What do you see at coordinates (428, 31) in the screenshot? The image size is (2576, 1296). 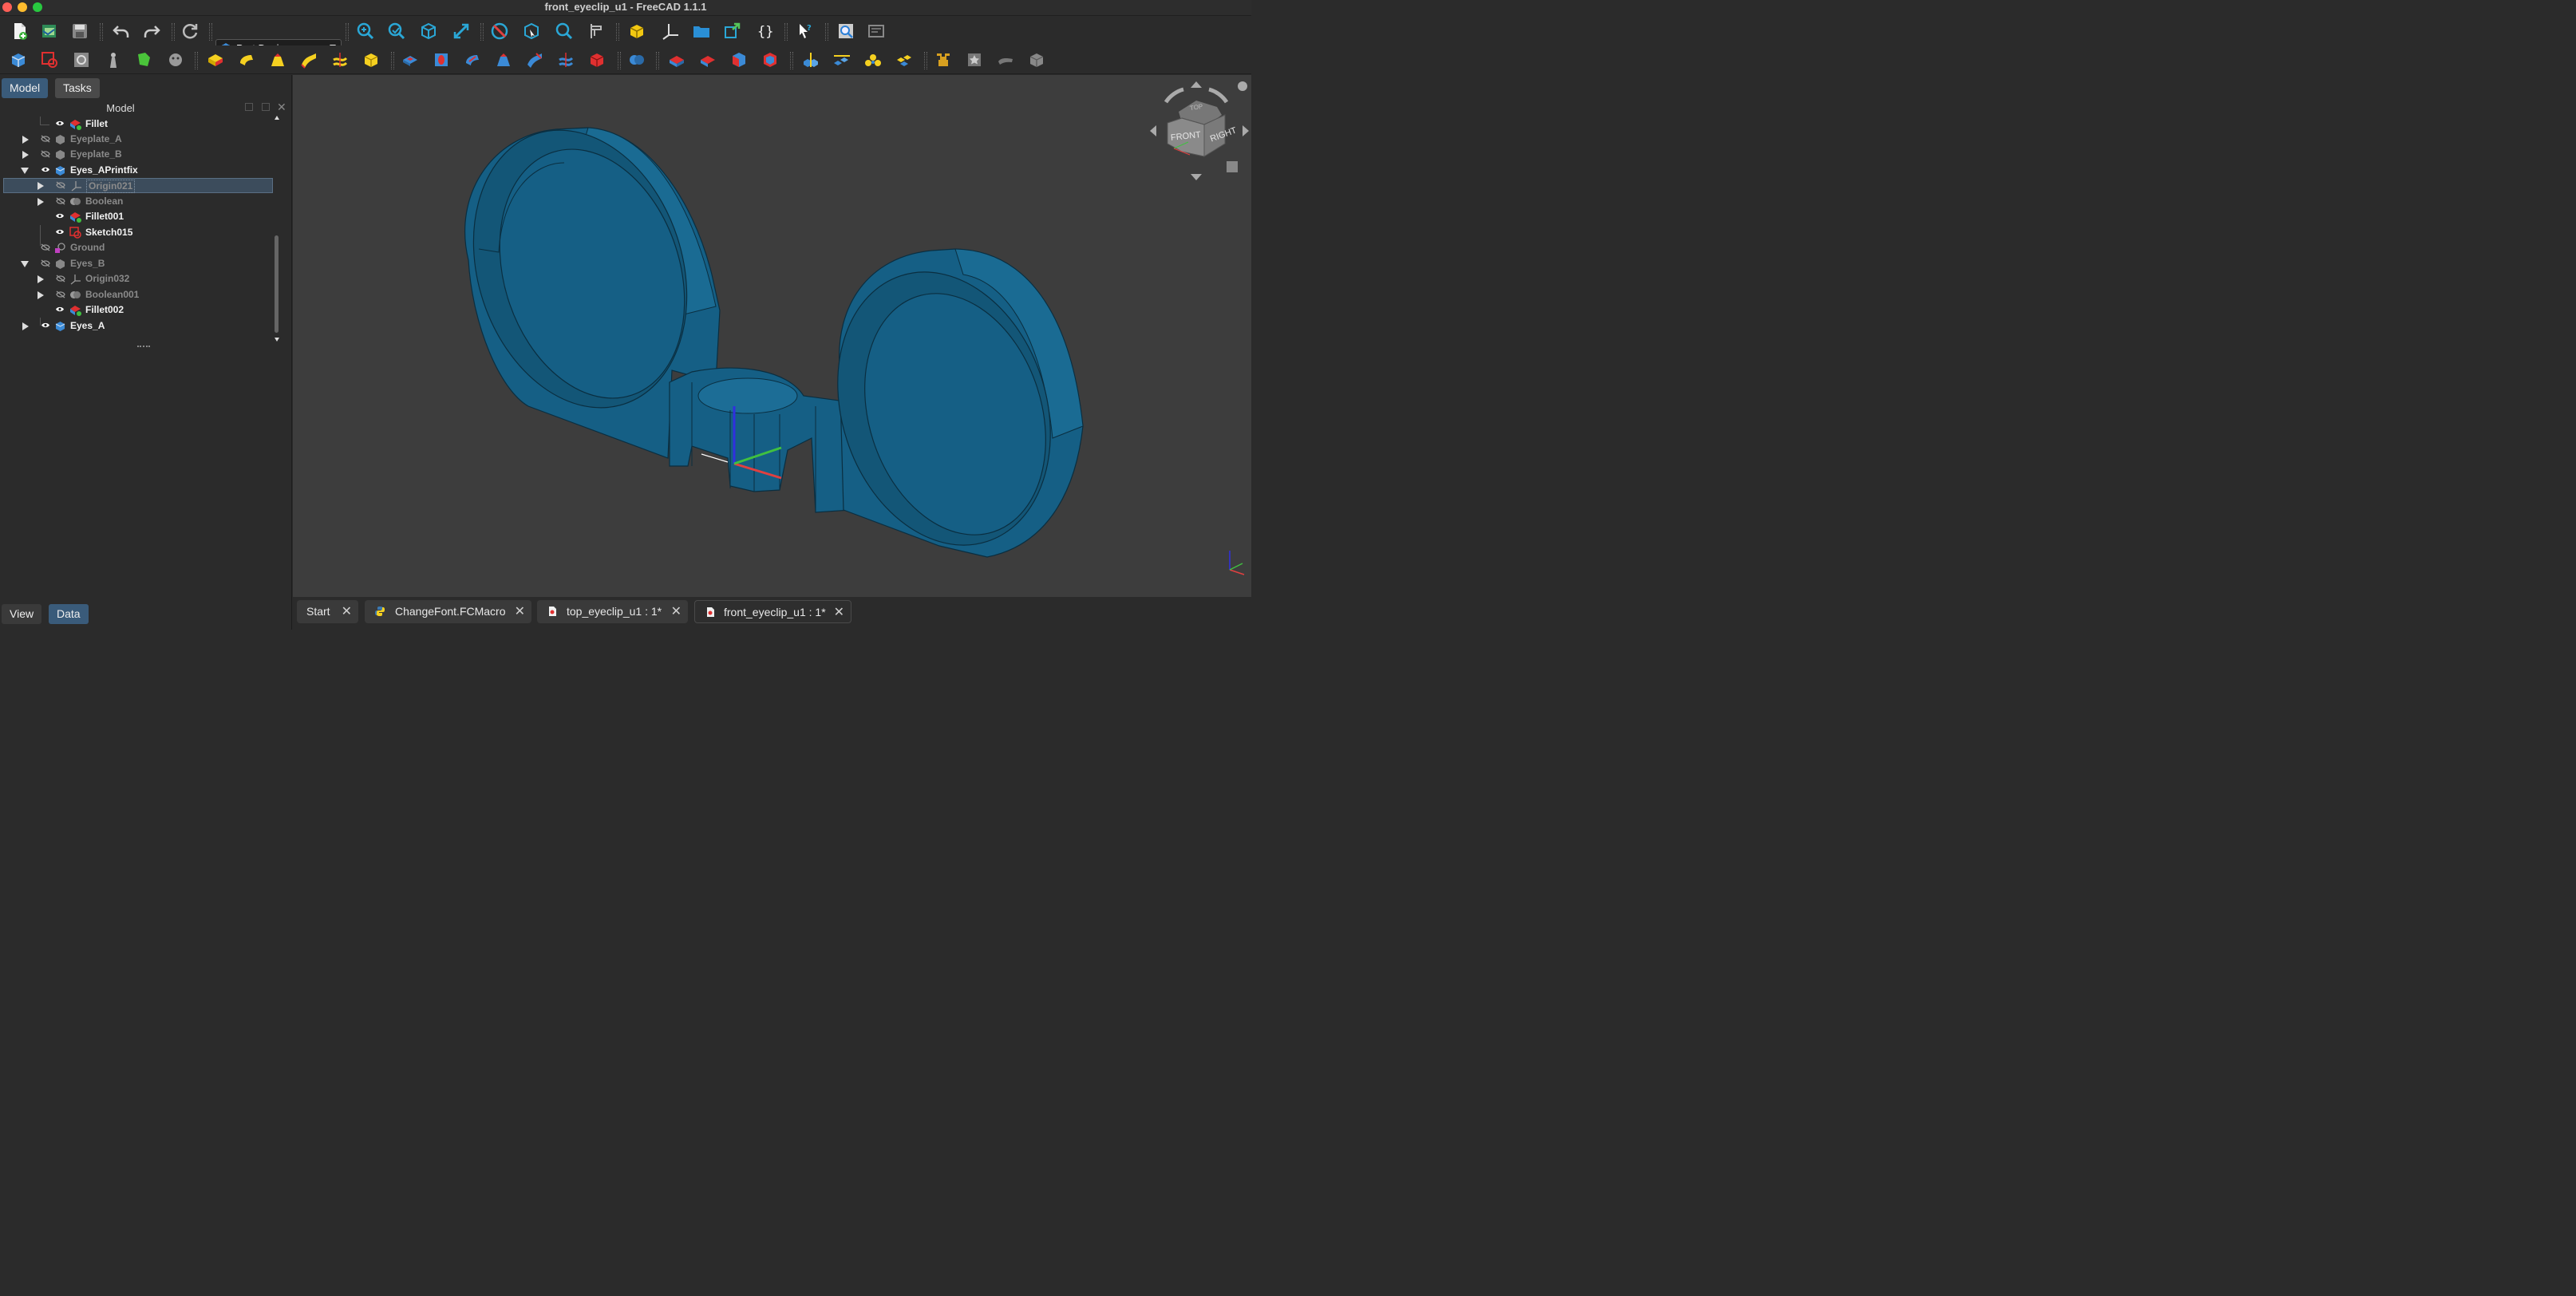 I see `standard-views-button` at bounding box center [428, 31].